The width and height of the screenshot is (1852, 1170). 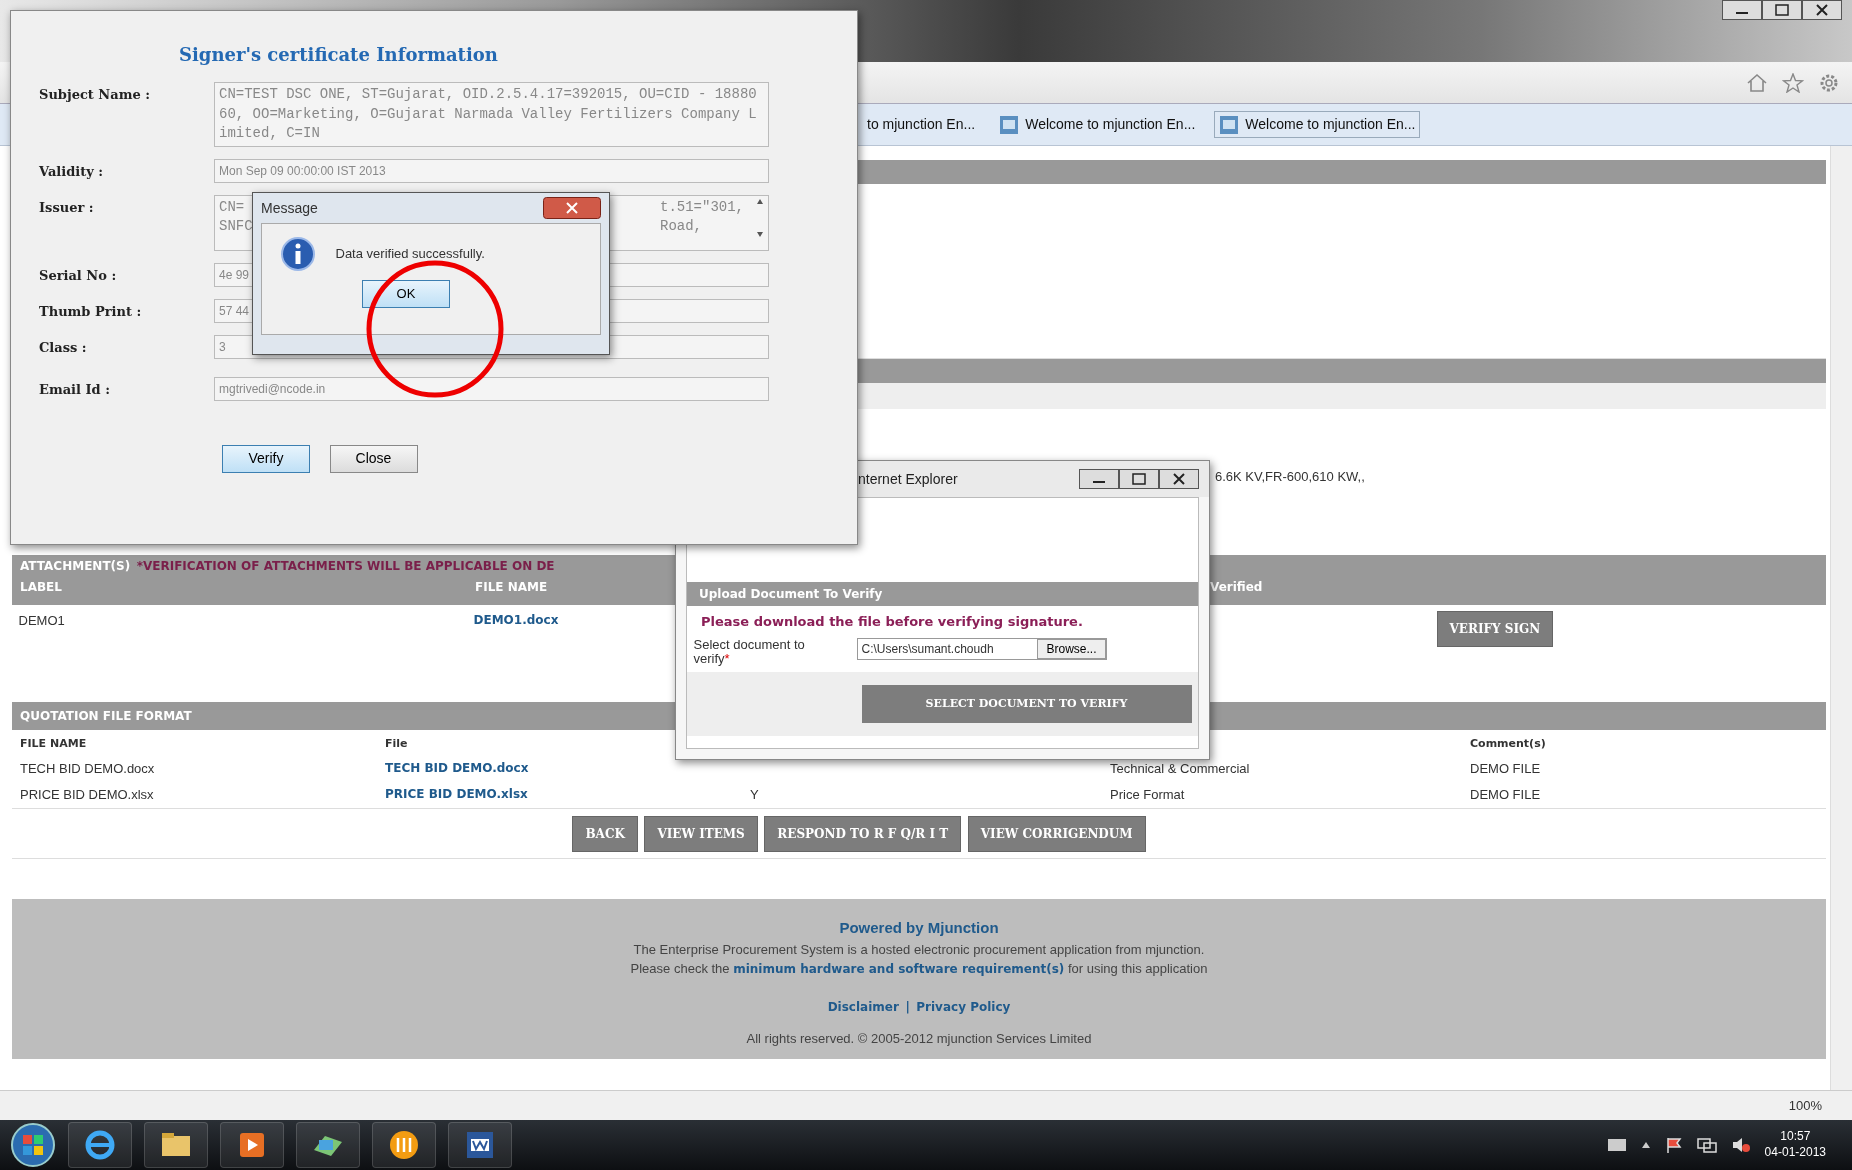 I want to click on column-header: Comment(s), so click(x=1508, y=744).